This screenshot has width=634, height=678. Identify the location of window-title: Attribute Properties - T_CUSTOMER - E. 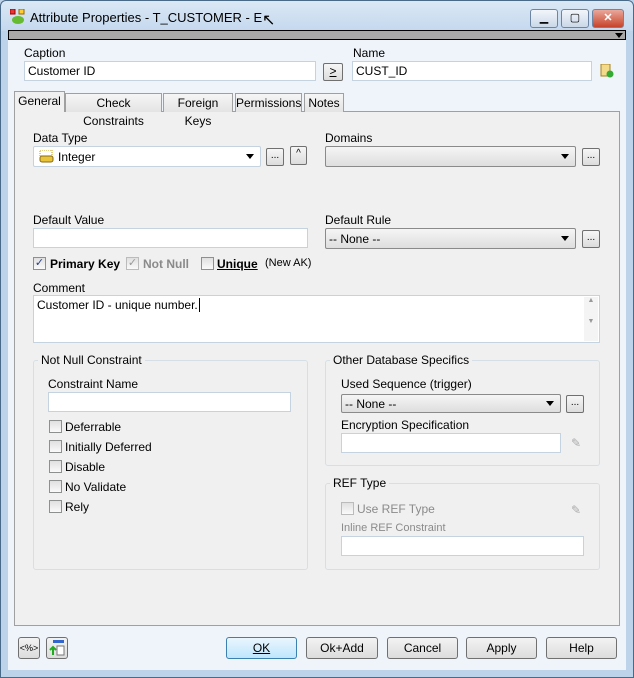
(146, 17).